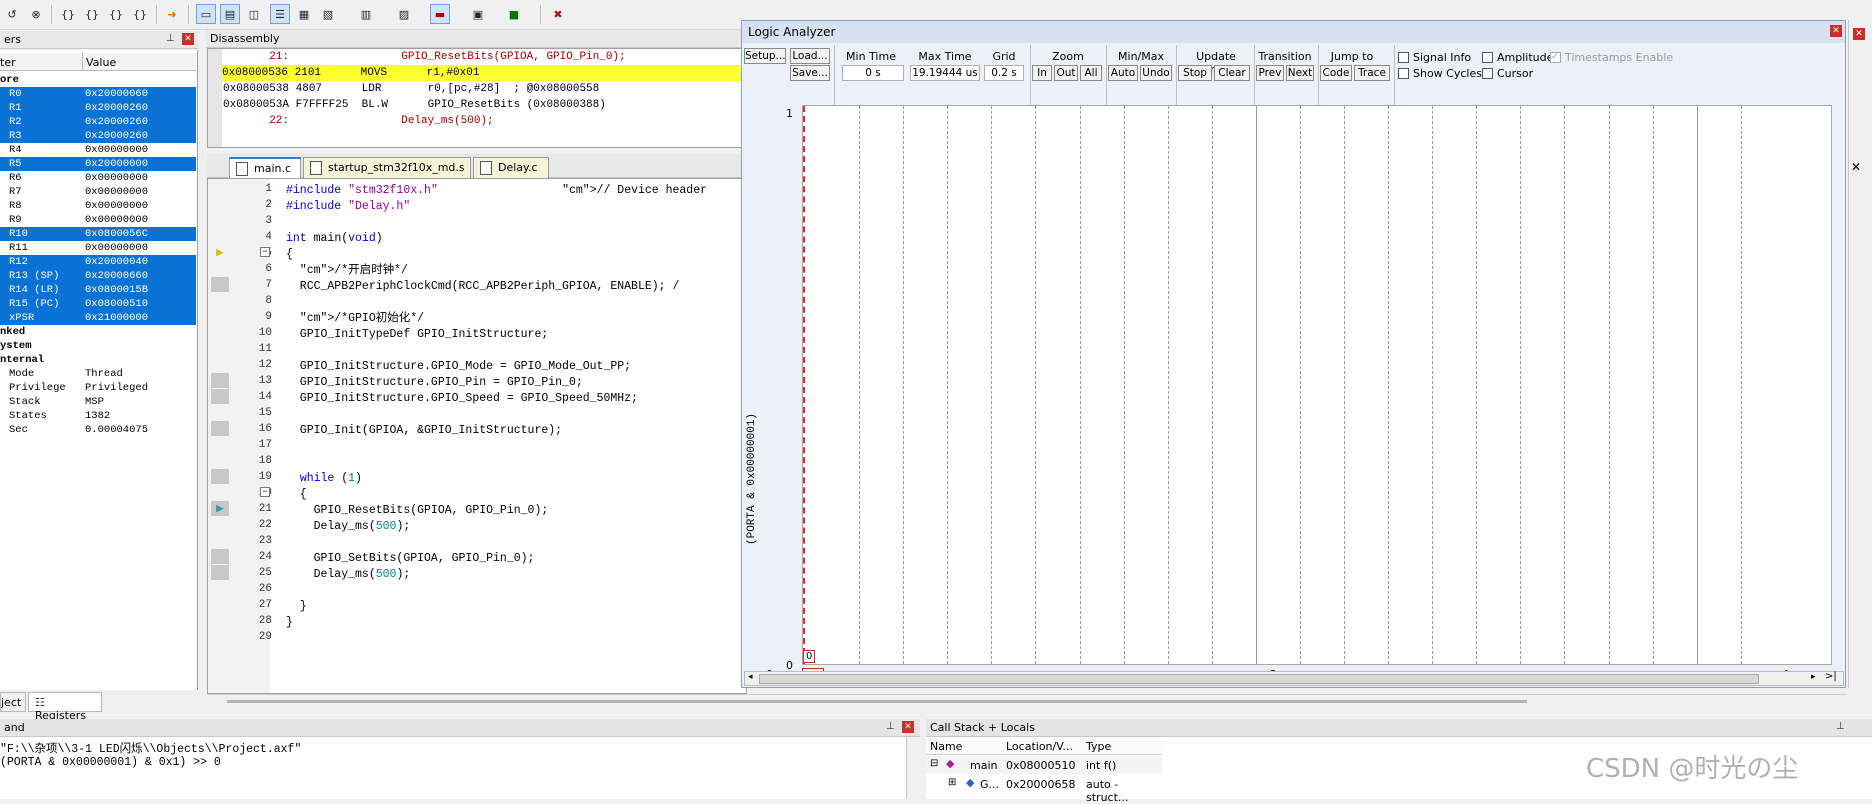 The image size is (1872, 804). Describe the element at coordinates (98, 374) in the screenshot. I see `register-row: Mode Thread` at that location.